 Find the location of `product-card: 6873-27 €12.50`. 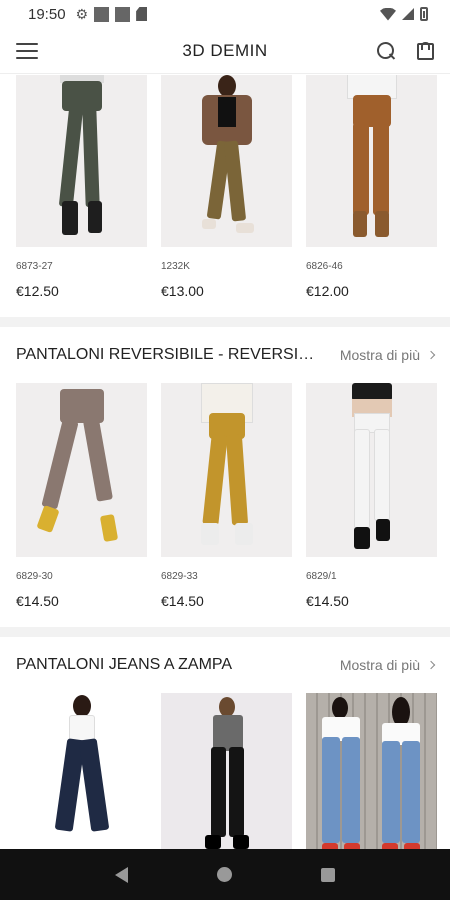

product-card: 6873-27 €12.50 is located at coordinates (81, 196).